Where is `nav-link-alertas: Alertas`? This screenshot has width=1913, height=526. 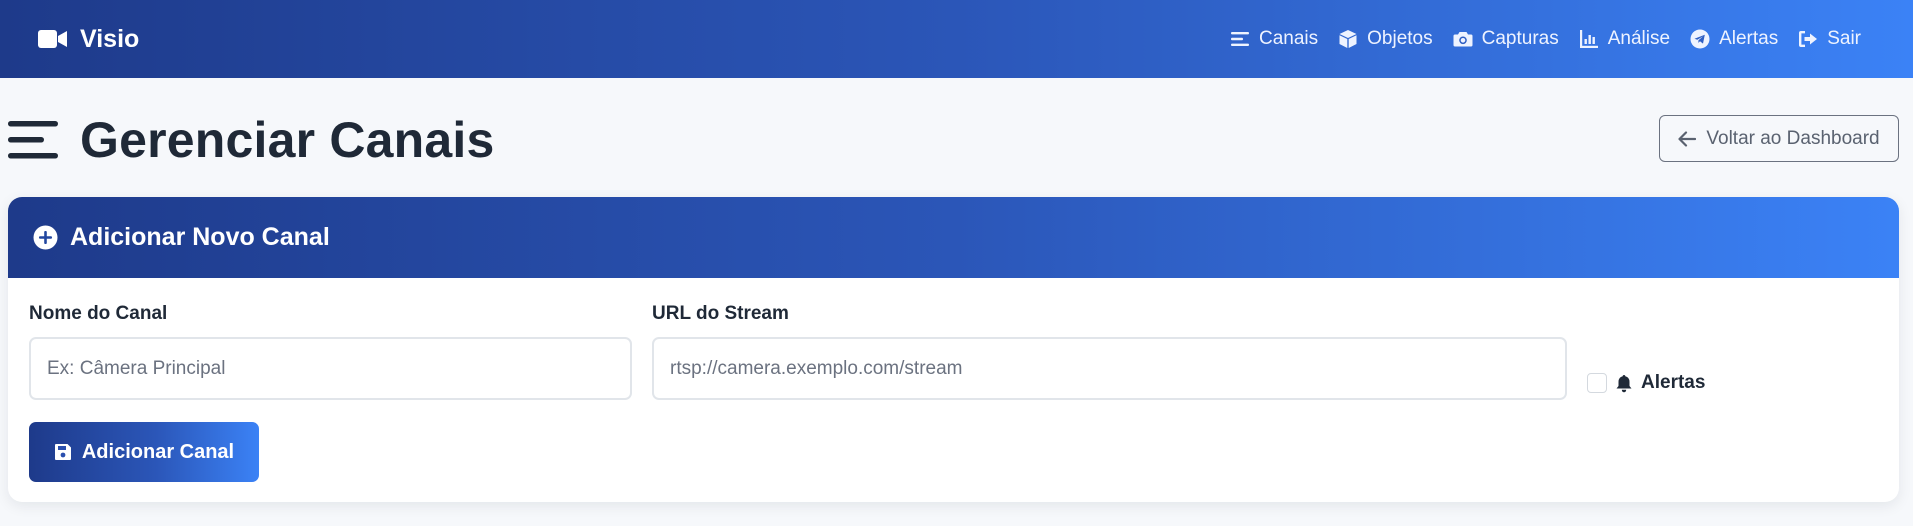 nav-link-alertas: Alertas is located at coordinates (1734, 39).